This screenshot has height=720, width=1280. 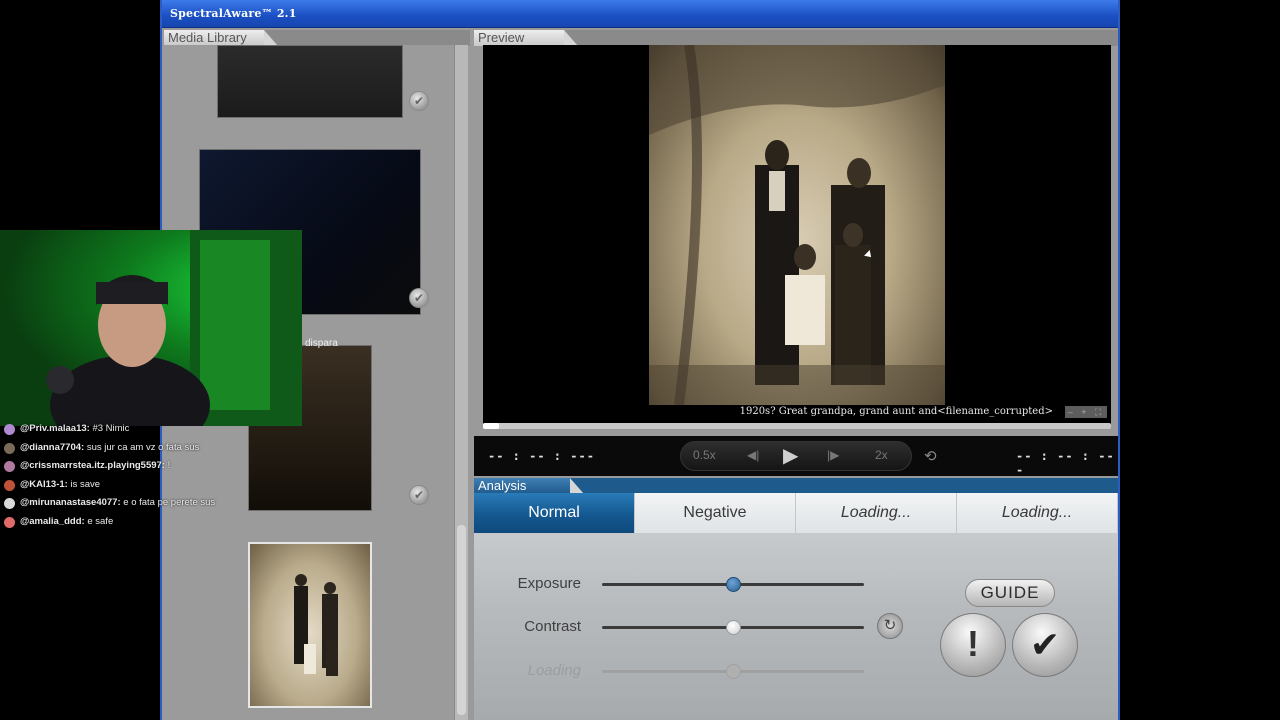 What do you see at coordinates (549, 583) in the screenshot?
I see `exposure-label: Exposure` at bounding box center [549, 583].